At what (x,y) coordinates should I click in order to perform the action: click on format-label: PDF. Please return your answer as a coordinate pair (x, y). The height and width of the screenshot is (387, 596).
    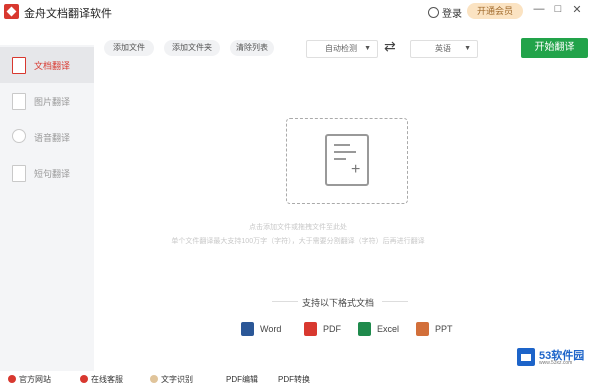
    Looking at the image, I should click on (332, 329).